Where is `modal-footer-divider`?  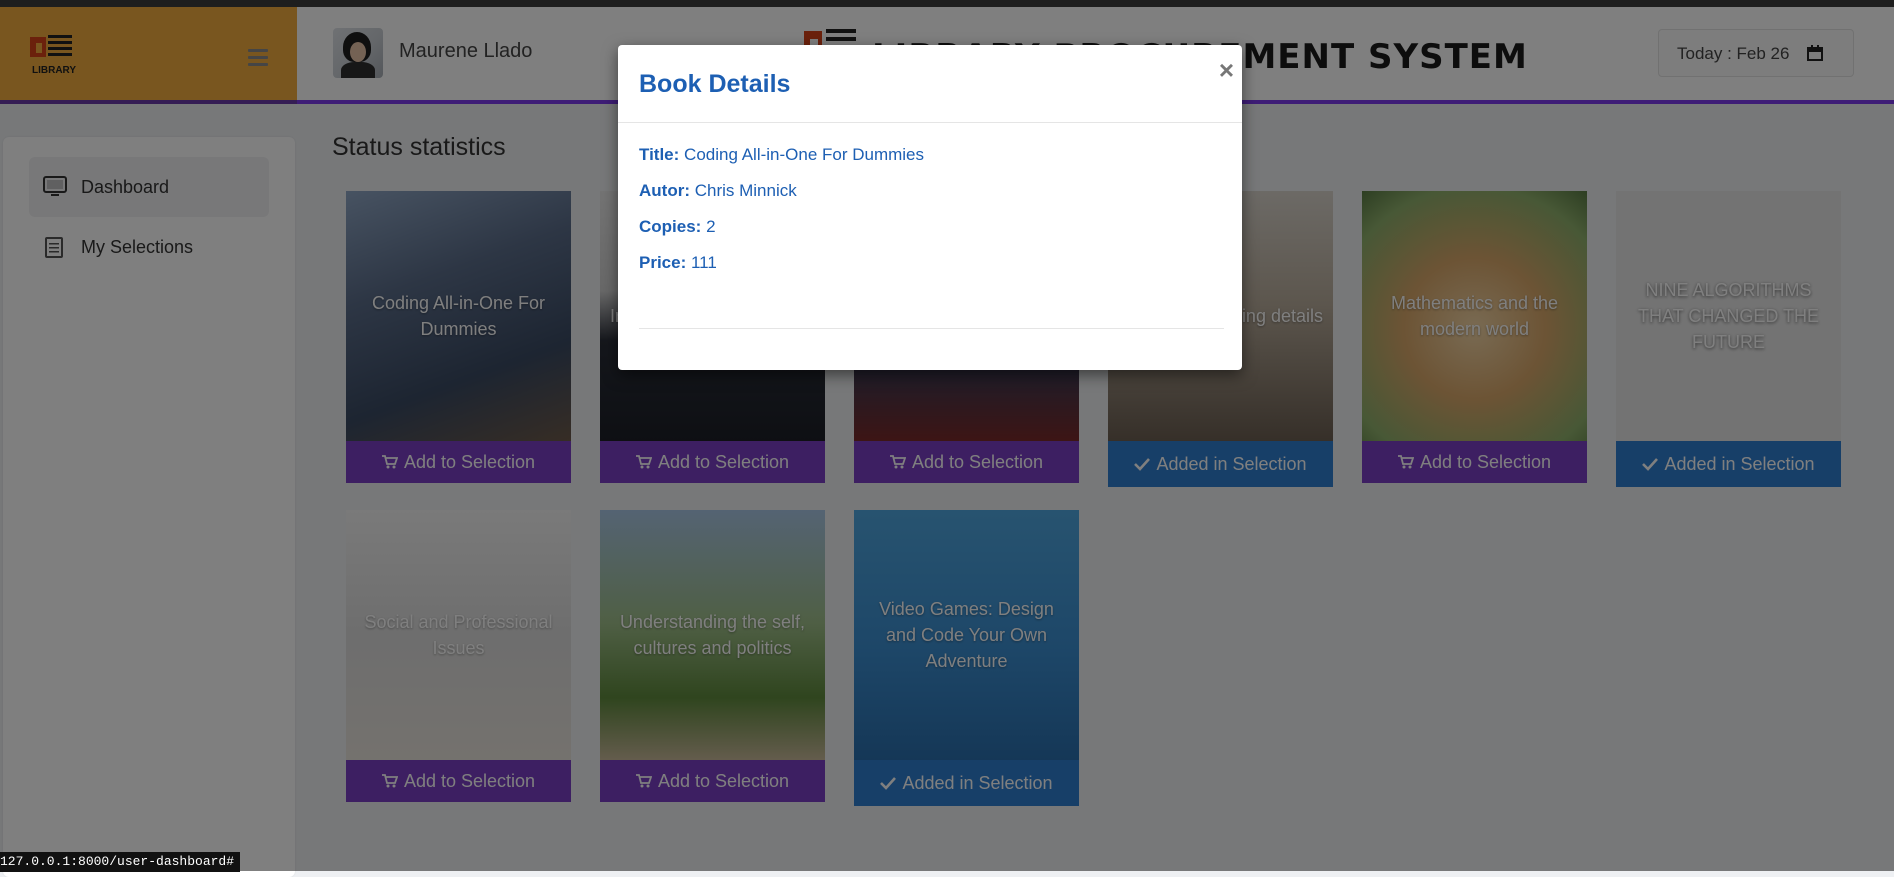
modal-footer-divider is located at coordinates (931, 328).